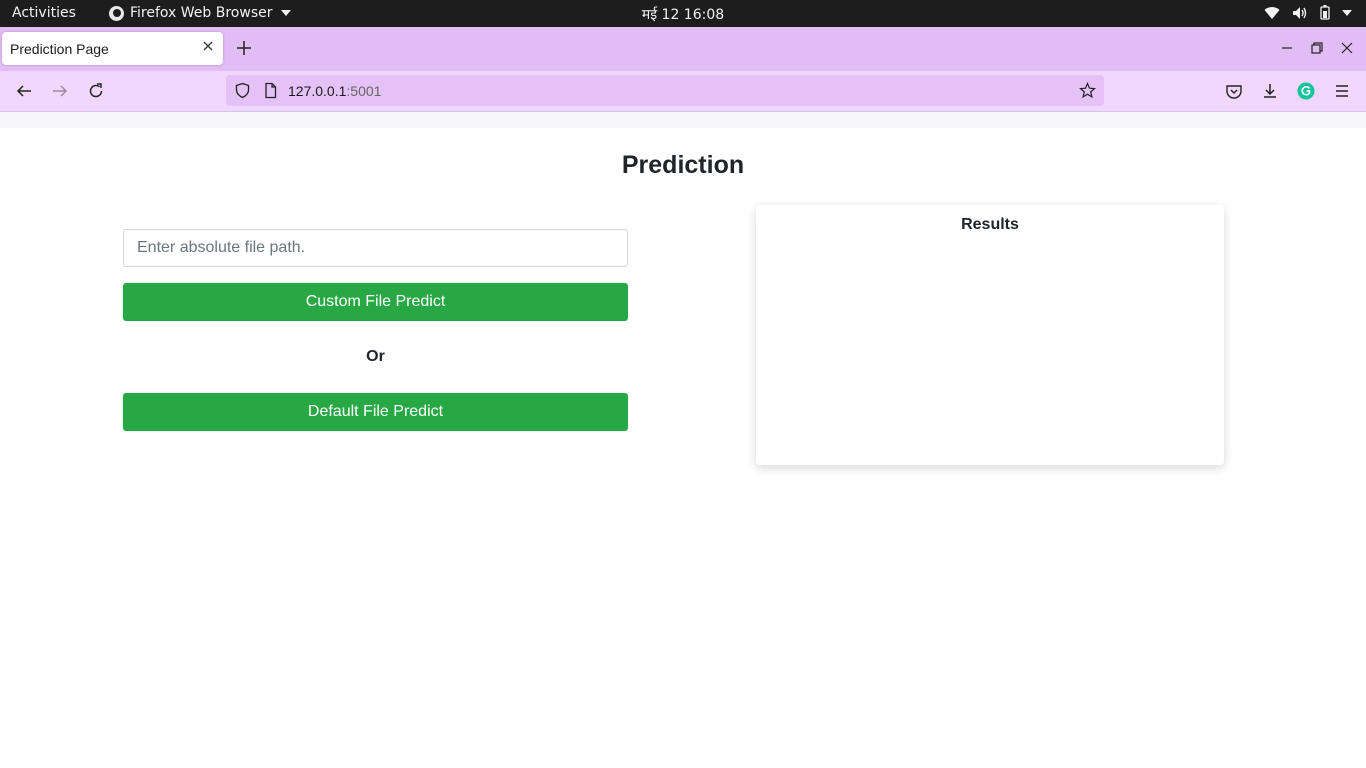 The height and width of the screenshot is (768, 1366). I want to click on reload-icon, so click(96, 91).